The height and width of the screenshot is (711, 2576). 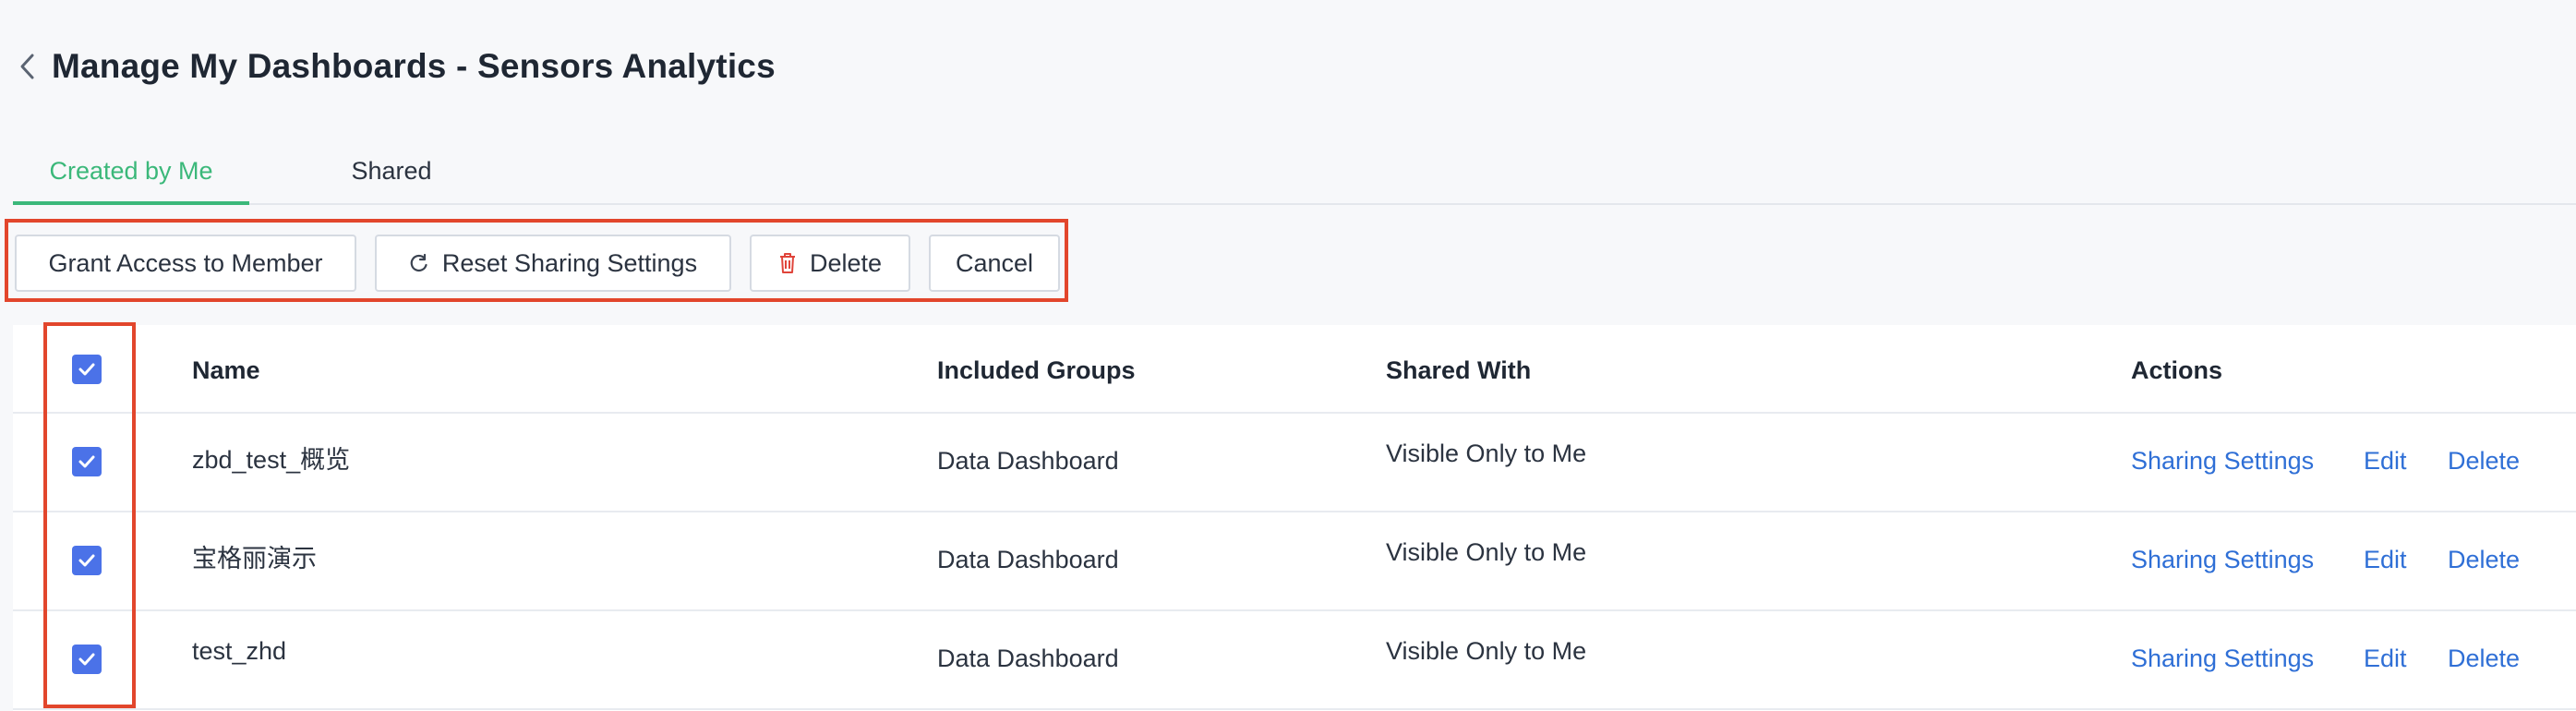 I want to click on tab-bar: Created by Me Shared, so click(x=1294, y=172).